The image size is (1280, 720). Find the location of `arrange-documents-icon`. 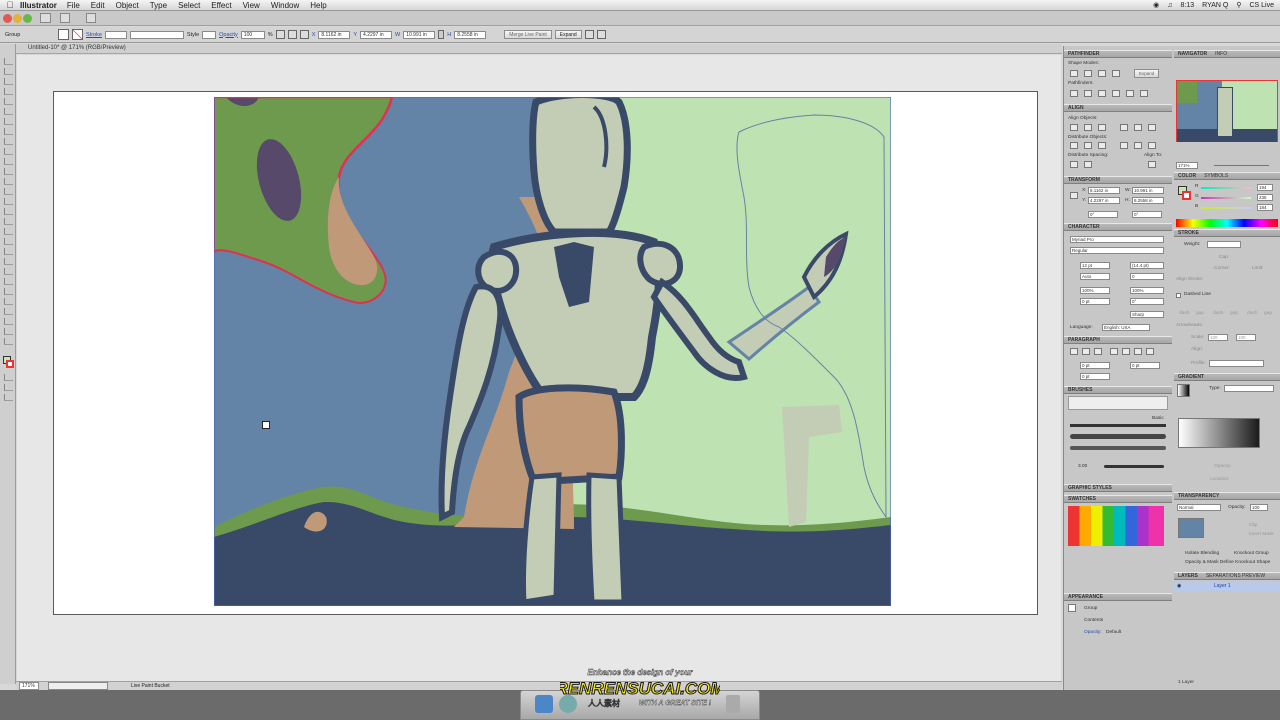

arrange-documents-icon is located at coordinates (91, 18).